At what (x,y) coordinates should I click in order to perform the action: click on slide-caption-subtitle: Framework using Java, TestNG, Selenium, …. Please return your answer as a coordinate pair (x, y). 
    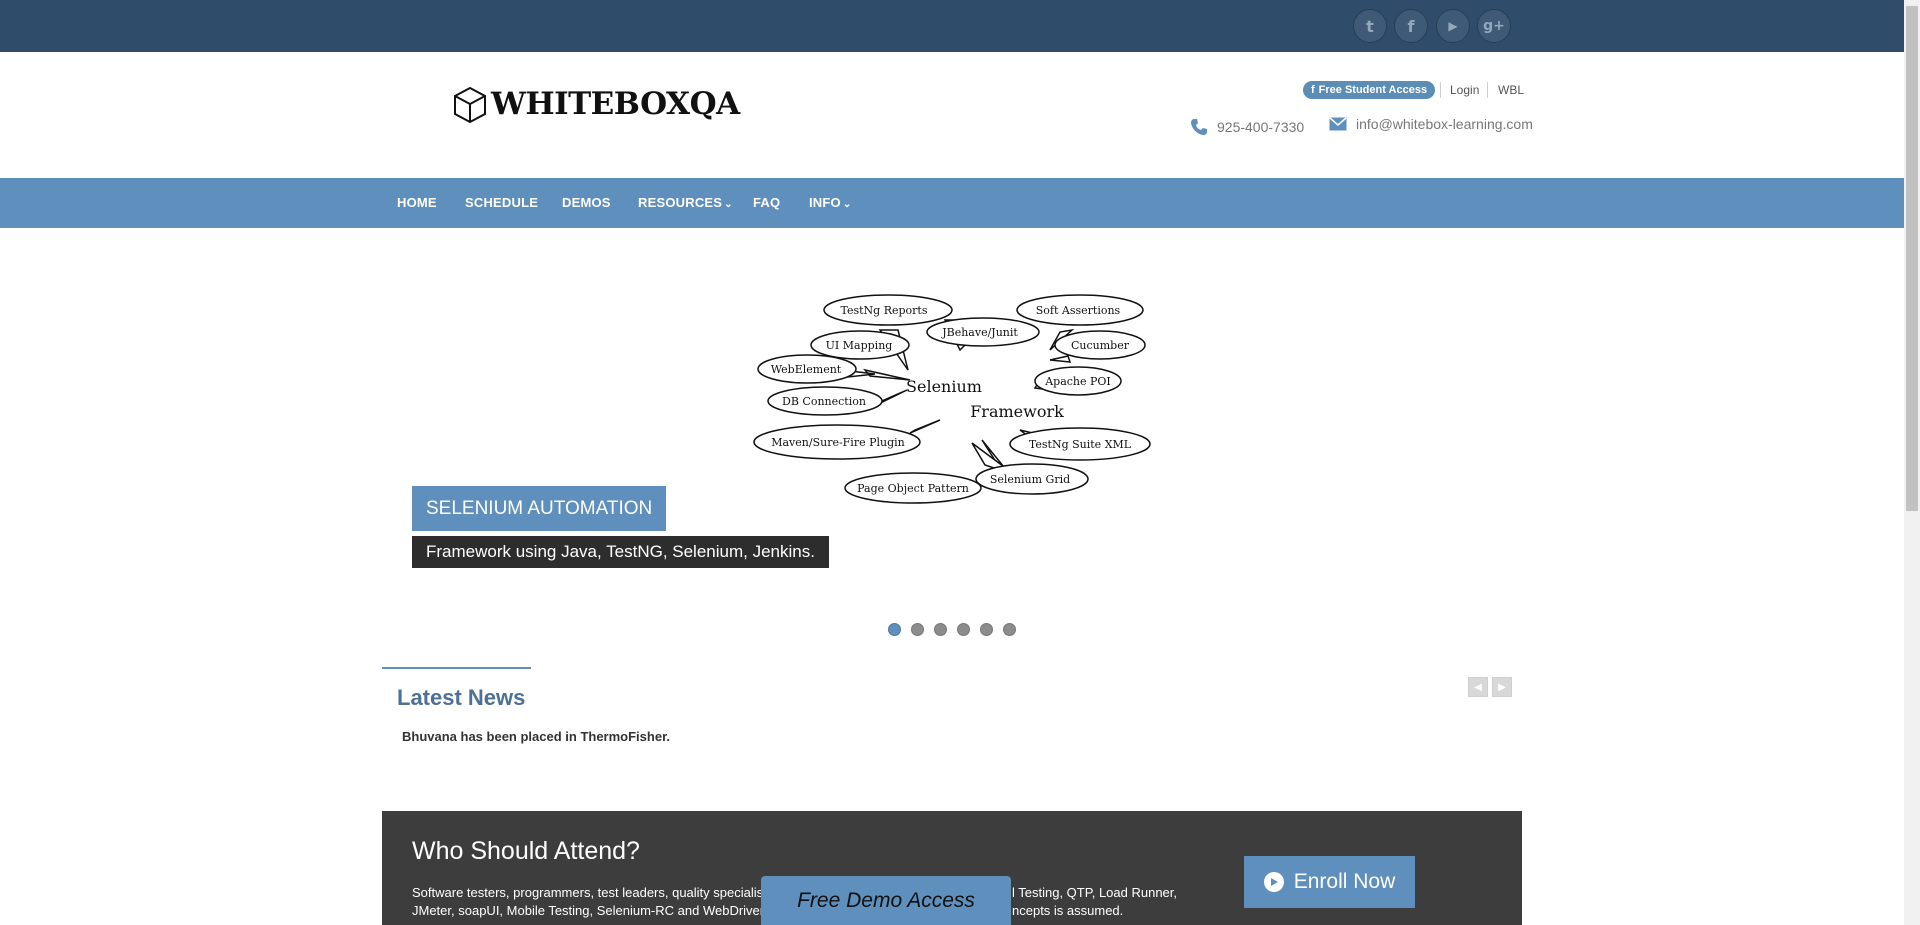
    Looking at the image, I should click on (620, 552).